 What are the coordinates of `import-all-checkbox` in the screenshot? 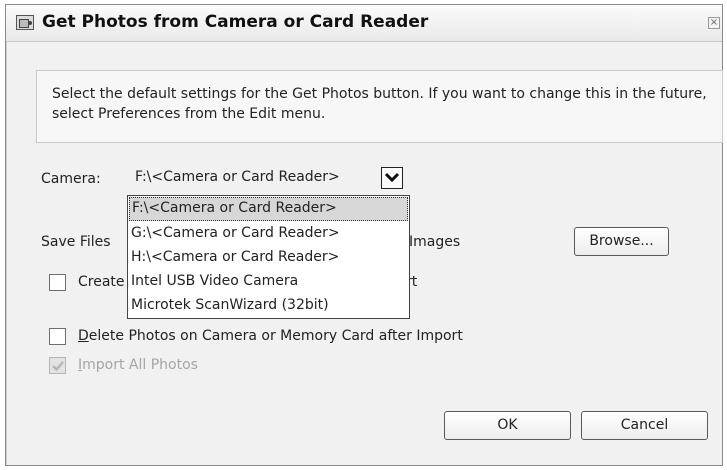 It's located at (57, 365).